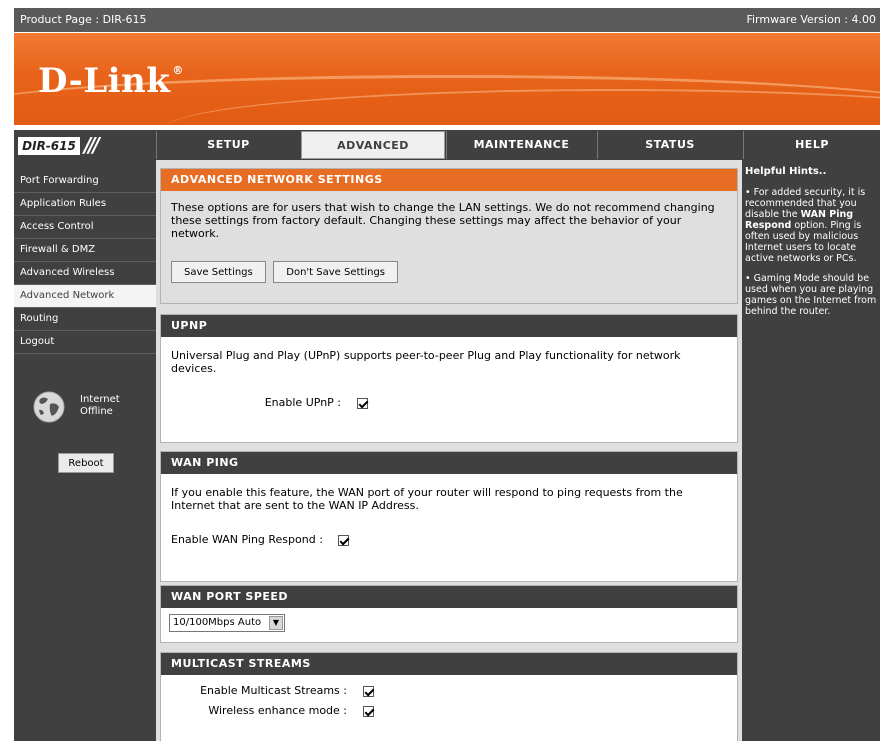 The width and height of the screenshot is (883, 741). What do you see at coordinates (85, 204) in the screenshot?
I see `sidebar-item-application-rules: Application Rules` at bounding box center [85, 204].